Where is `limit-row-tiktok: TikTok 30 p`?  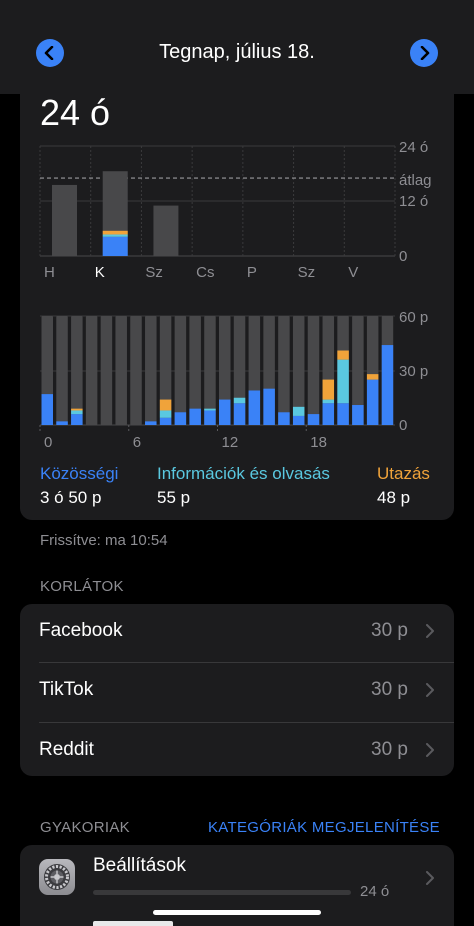 limit-row-tiktok: TikTok 30 p is located at coordinates (237, 691).